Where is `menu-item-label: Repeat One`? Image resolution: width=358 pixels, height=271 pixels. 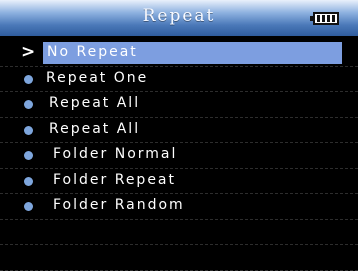 menu-item-label: Repeat One is located at coordinates (97, 77).